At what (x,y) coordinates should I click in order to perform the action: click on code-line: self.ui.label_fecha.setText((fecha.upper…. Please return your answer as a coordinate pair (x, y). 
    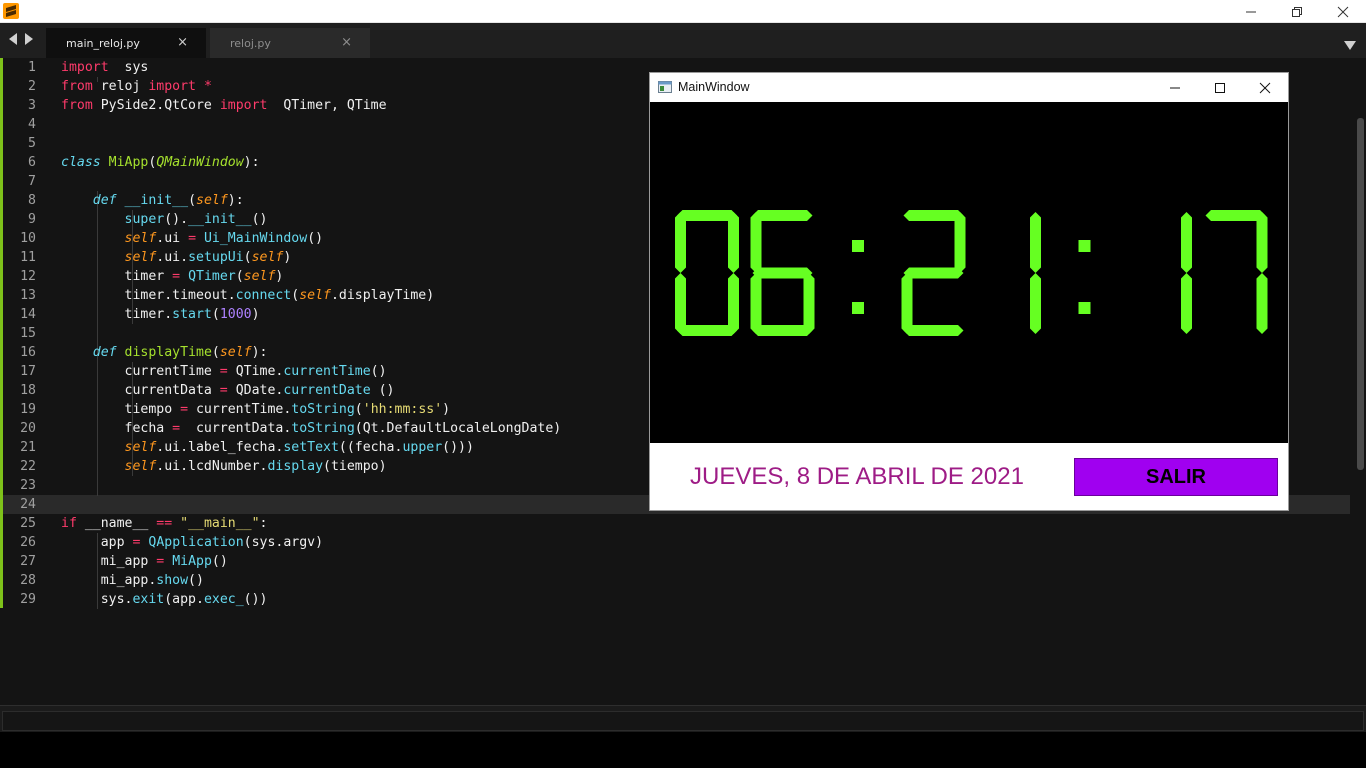
    Looking at the image, I should click on (311, 447).